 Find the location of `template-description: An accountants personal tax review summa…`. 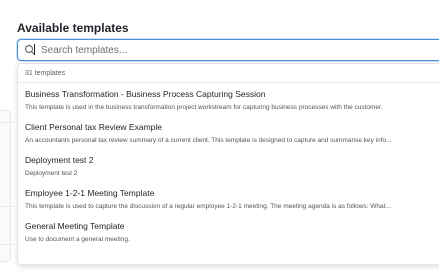

template-description: An accountants personal tax review summa… is located at coordinates (208, 140).